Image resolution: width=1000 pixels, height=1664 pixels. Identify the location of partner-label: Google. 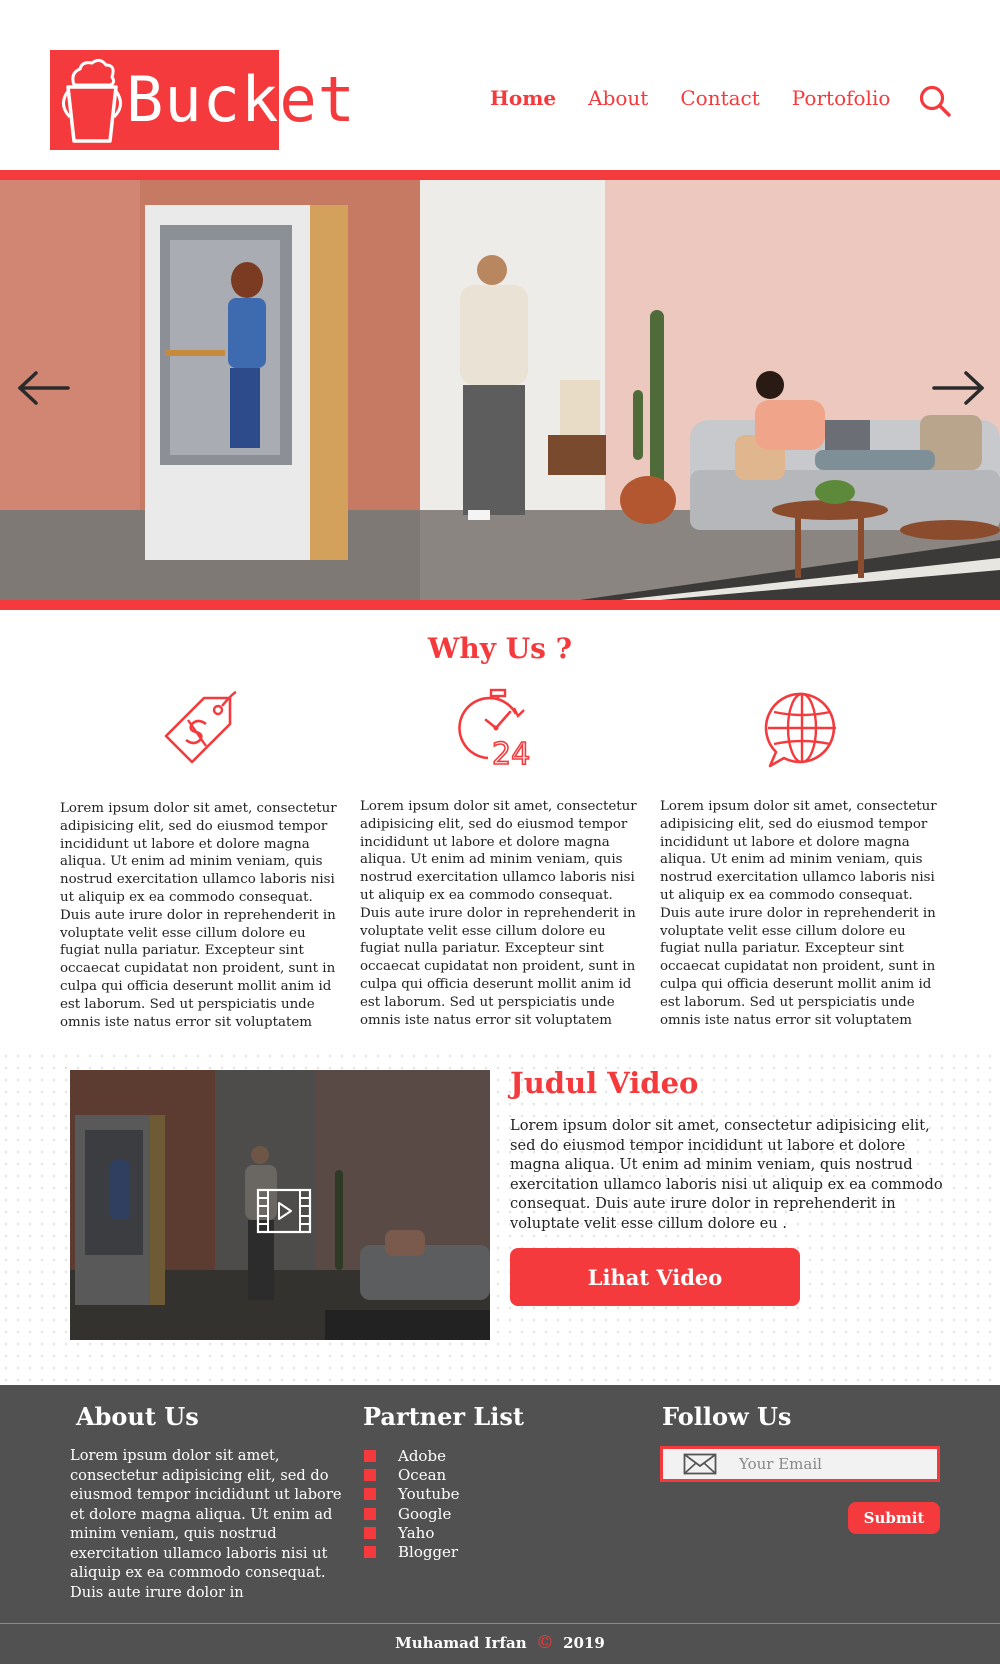
(425, 1513).